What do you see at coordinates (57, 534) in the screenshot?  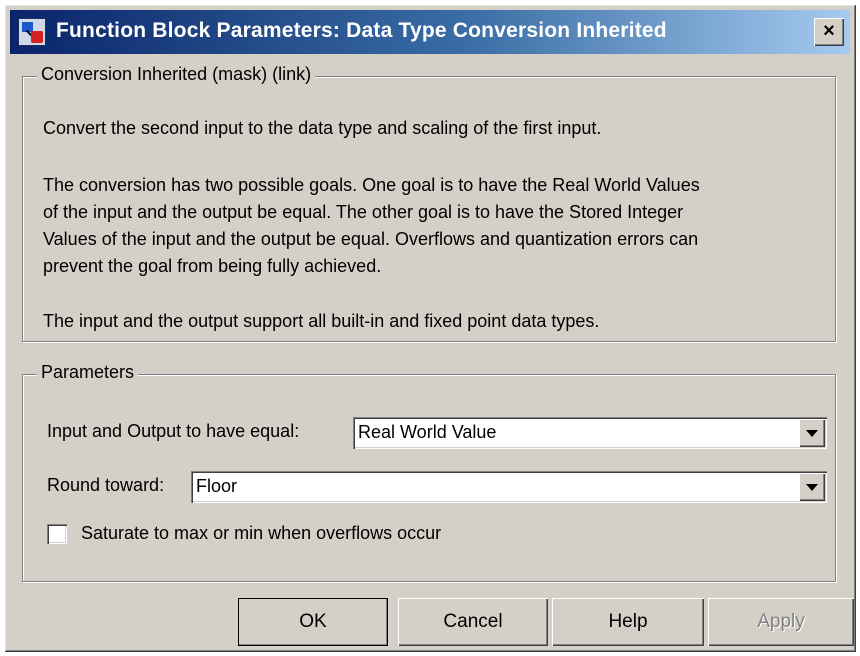 I see `saturate-checkbox` at bounding box center [57, 534].